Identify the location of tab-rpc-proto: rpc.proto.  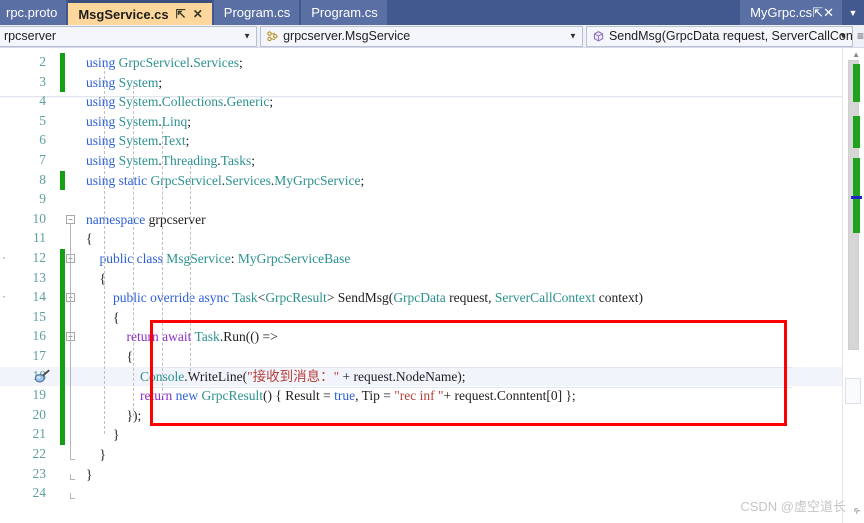
(33, 12).